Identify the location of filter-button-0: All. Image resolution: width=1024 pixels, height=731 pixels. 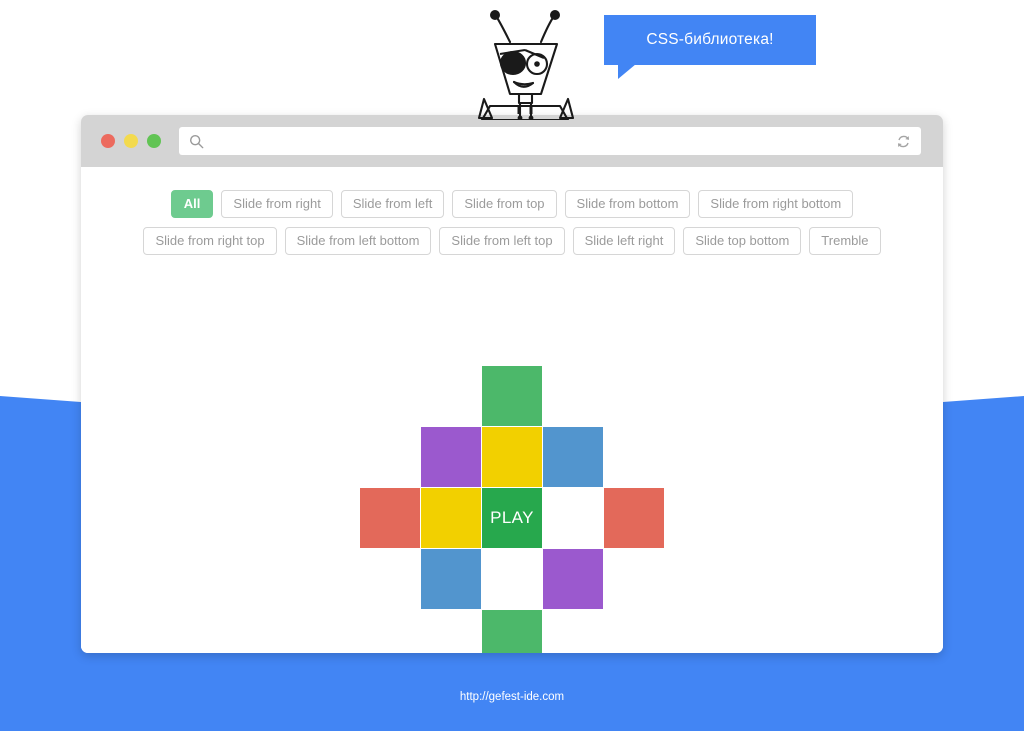
(192, 204).